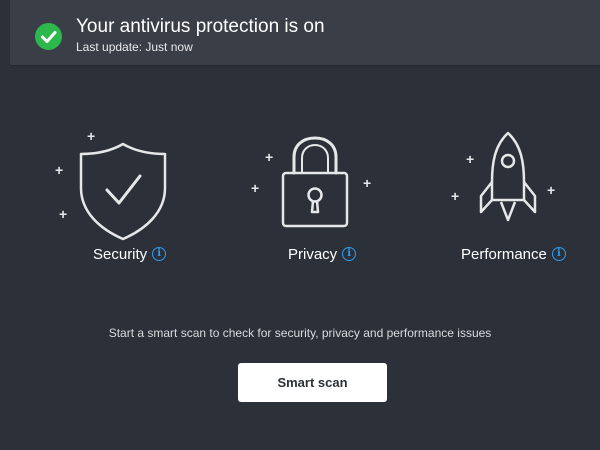  I want to click on feature-performance: + + + Performance i, so click(520, 190).